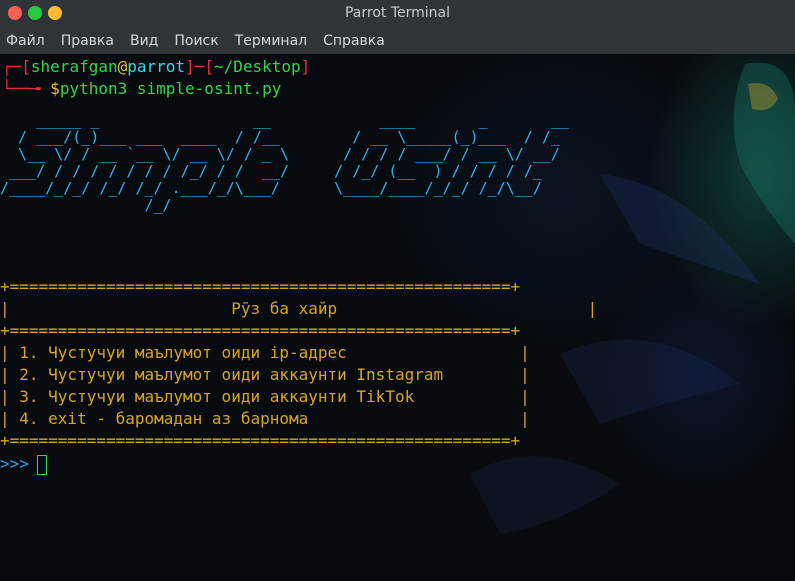 The image size is (795, 581). Describe the element at coordinates (284, 120) in the screenshot. I see `banner-line: _____ _ __ ____ _ __` at that location.